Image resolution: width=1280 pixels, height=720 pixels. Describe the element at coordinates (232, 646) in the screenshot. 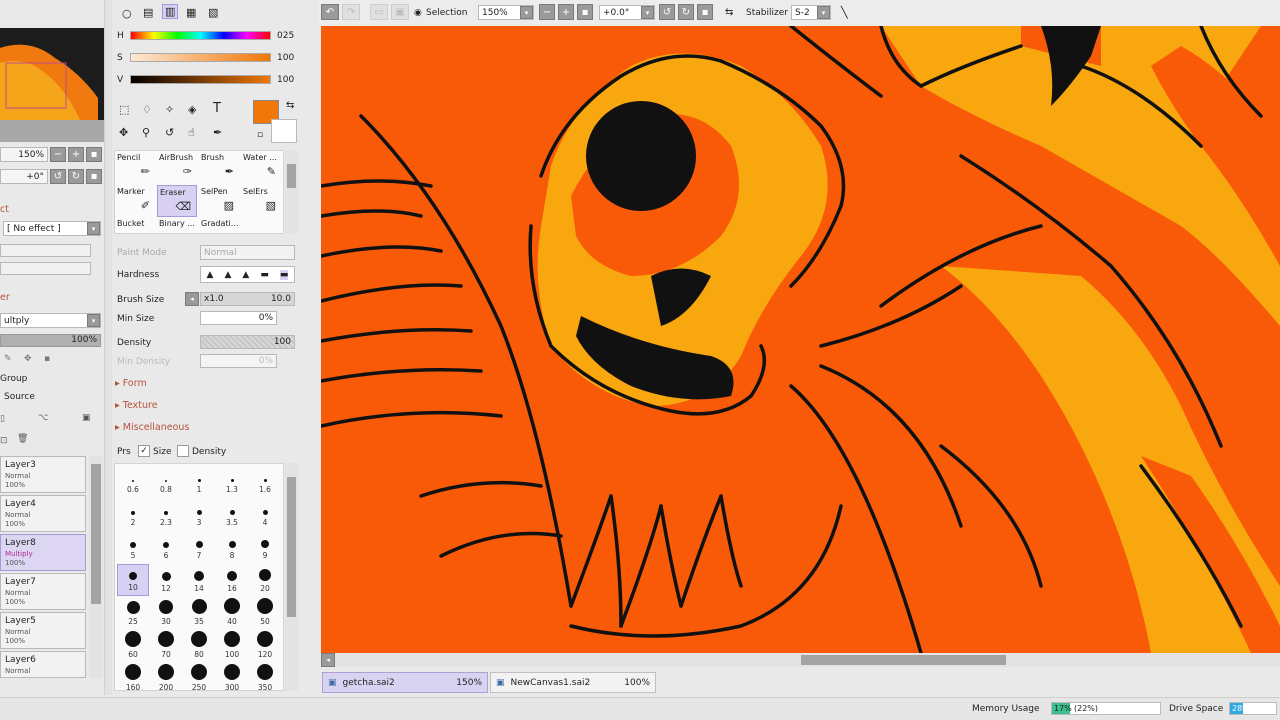

I see `brush-size-cell: 100` at that location.